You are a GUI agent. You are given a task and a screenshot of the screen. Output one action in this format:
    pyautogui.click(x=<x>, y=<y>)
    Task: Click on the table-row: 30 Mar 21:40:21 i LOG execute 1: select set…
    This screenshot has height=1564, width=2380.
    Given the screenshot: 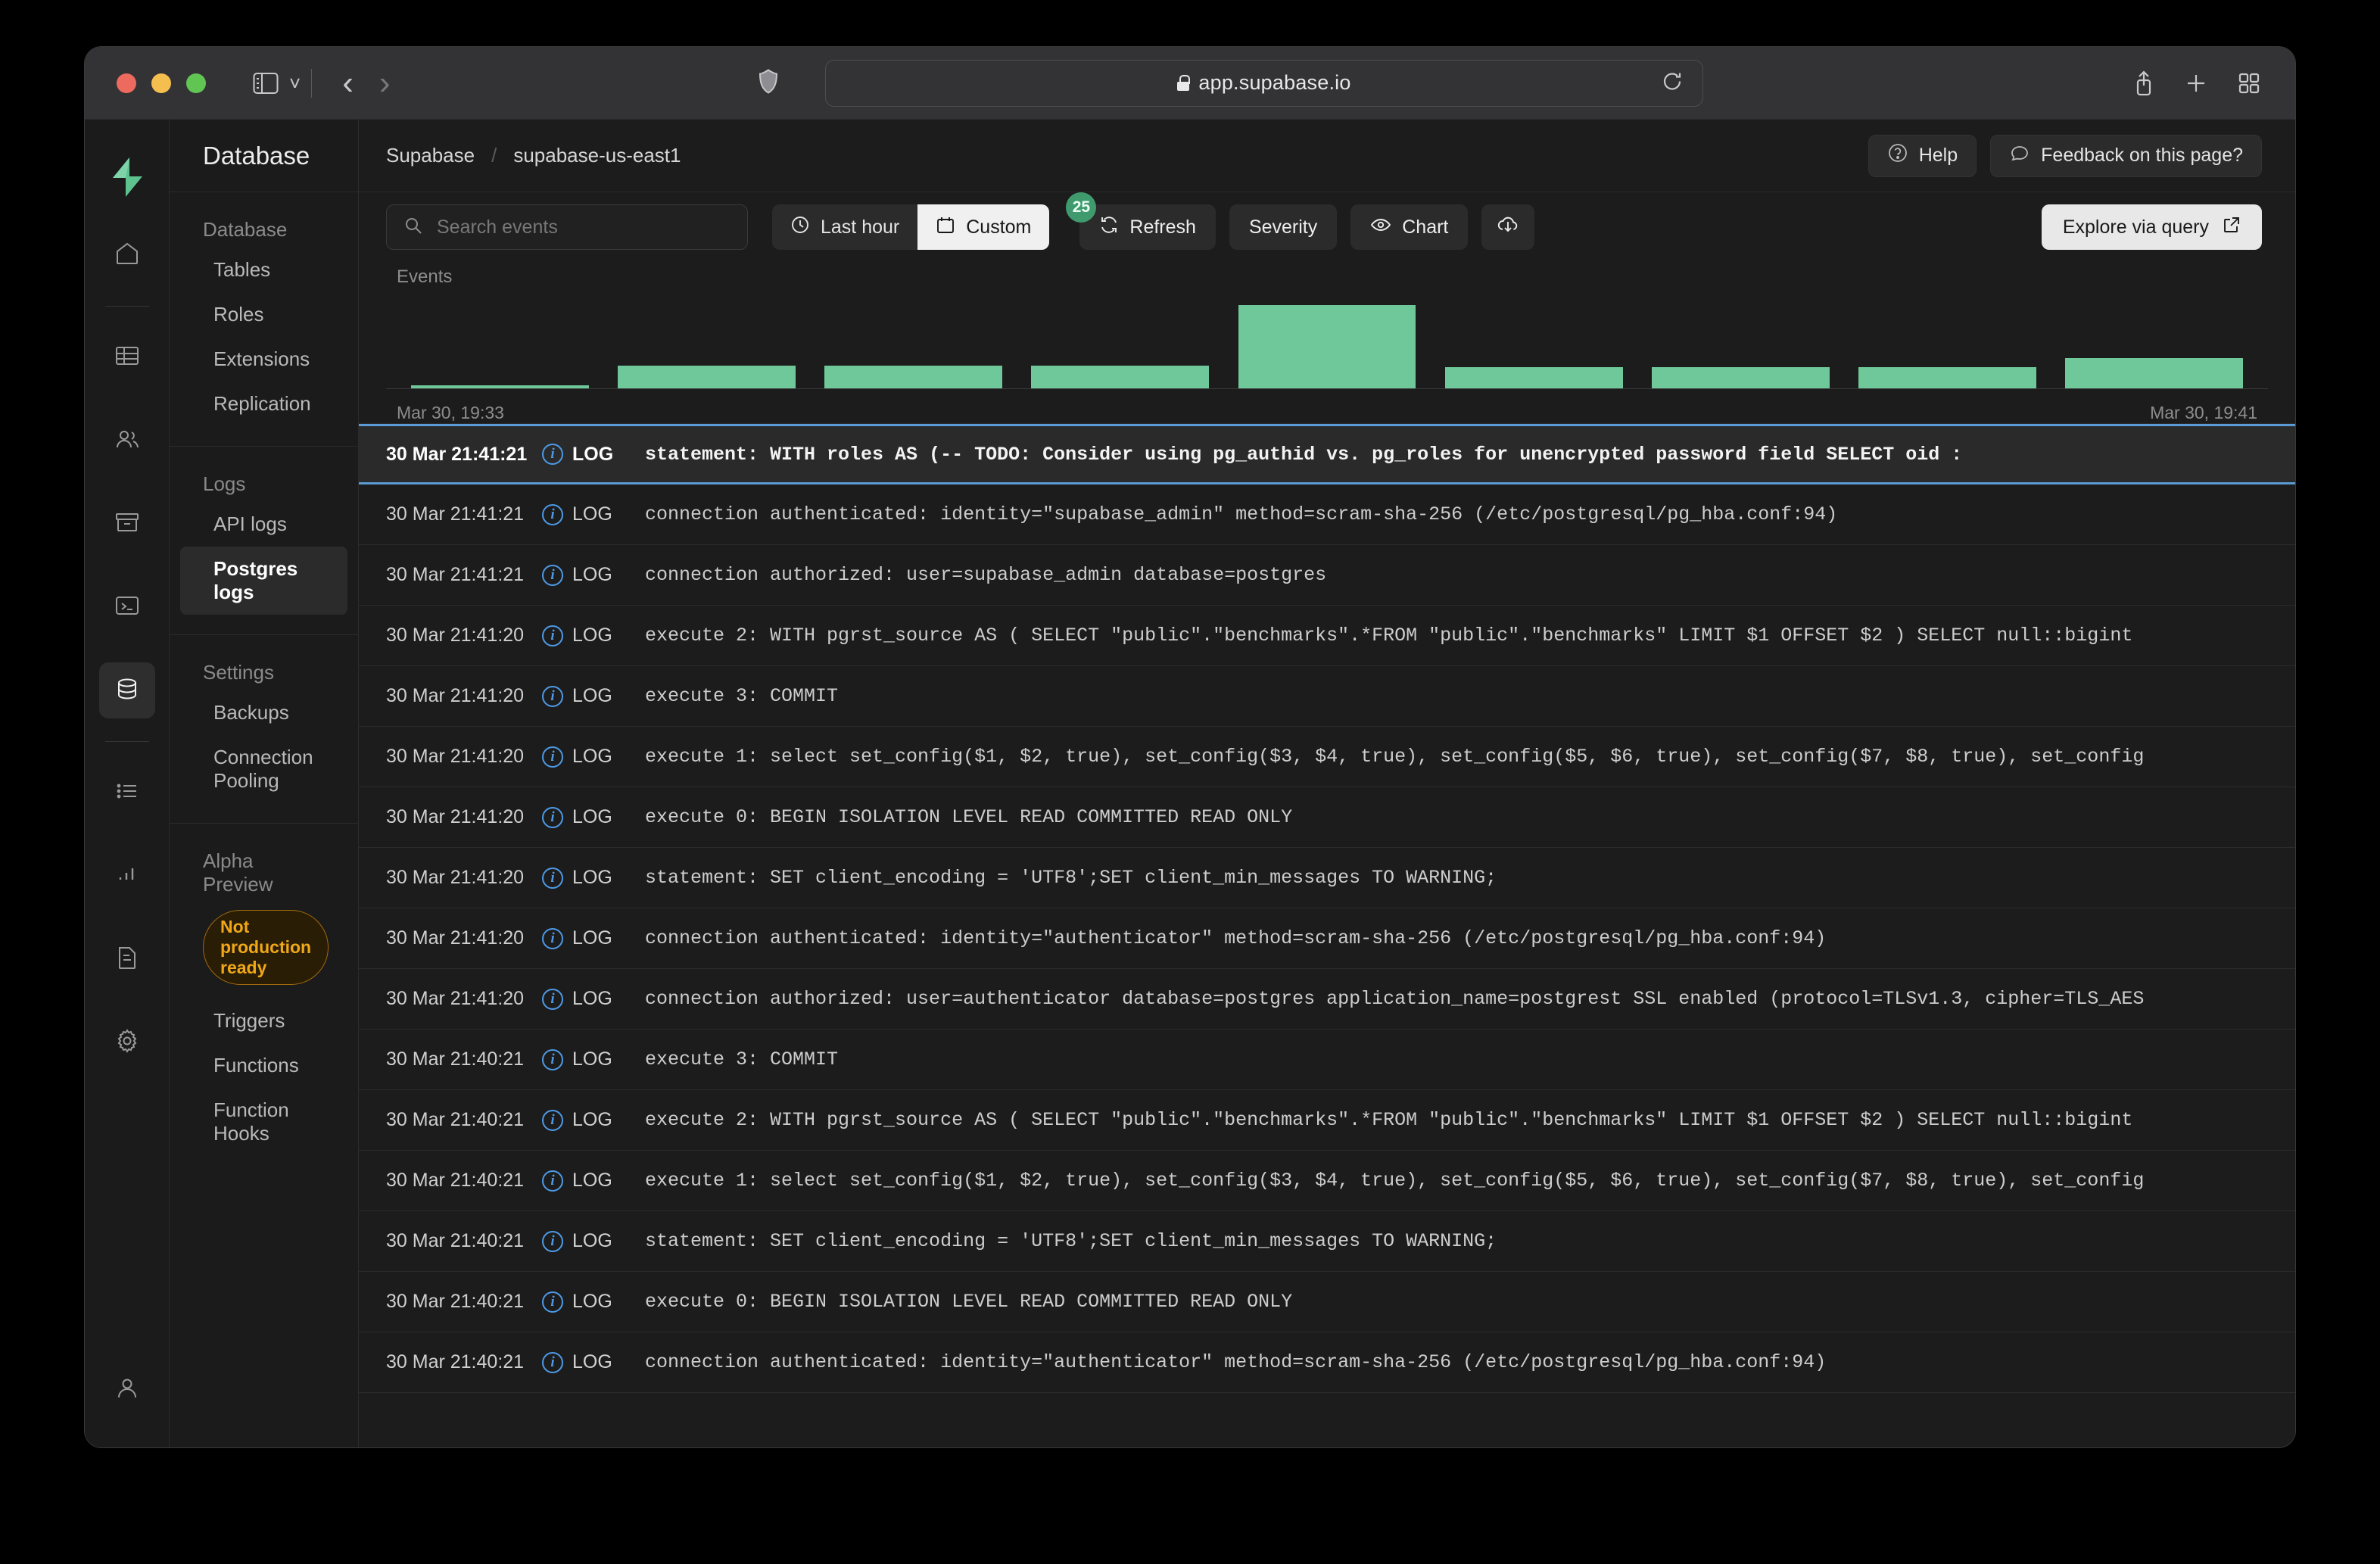 What is the action you would take?
    pyautogui.click(x=1327, y=1181)
    